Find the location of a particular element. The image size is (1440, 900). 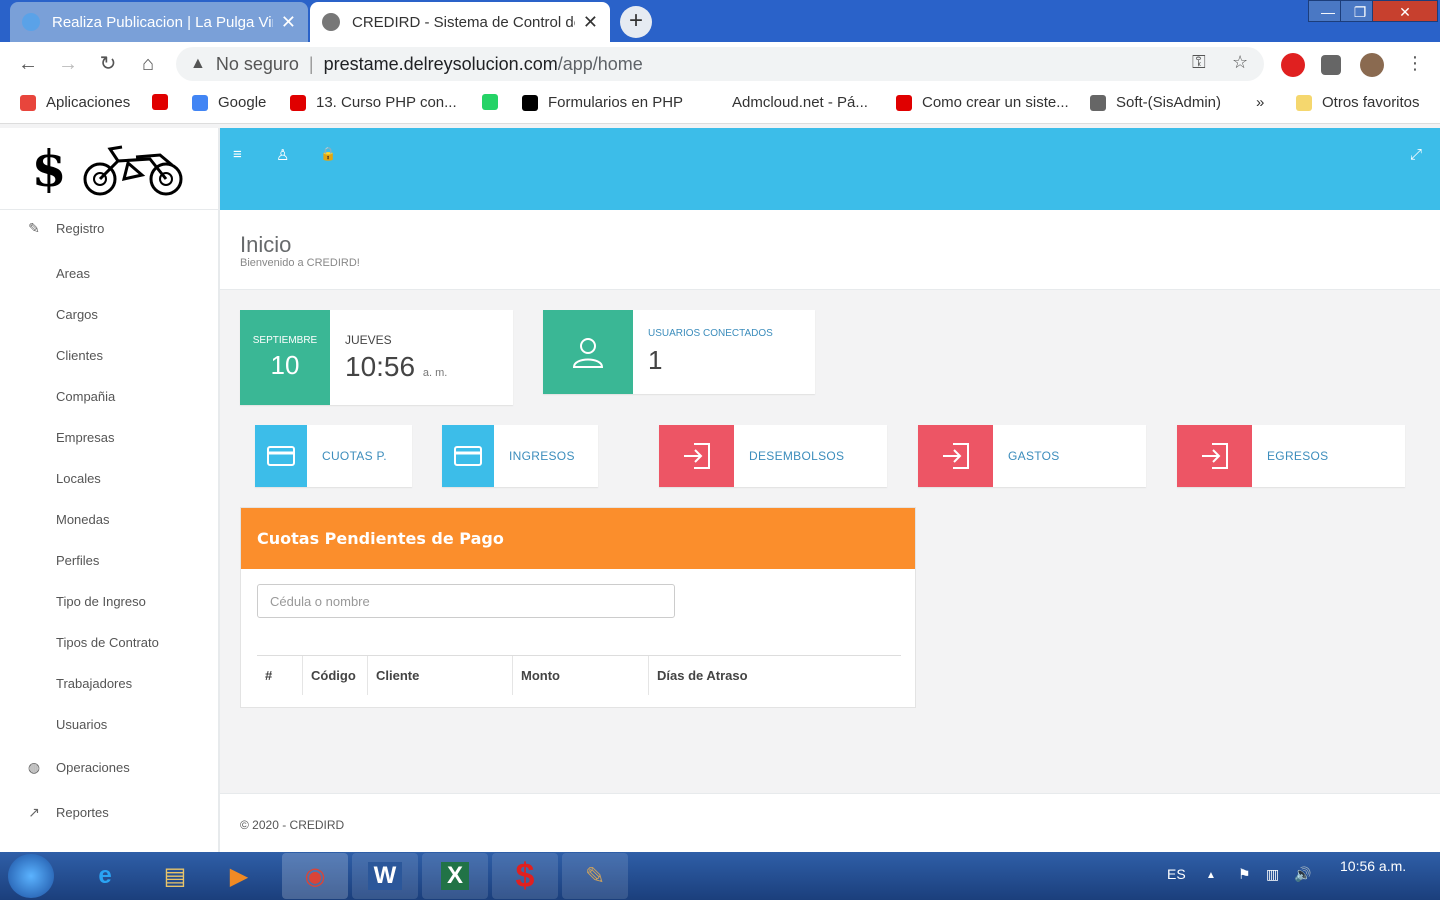

tab-la-pulga: Realiza Publicacion | La Pulga Virtual ✕ is located at coordinates (159, 22).